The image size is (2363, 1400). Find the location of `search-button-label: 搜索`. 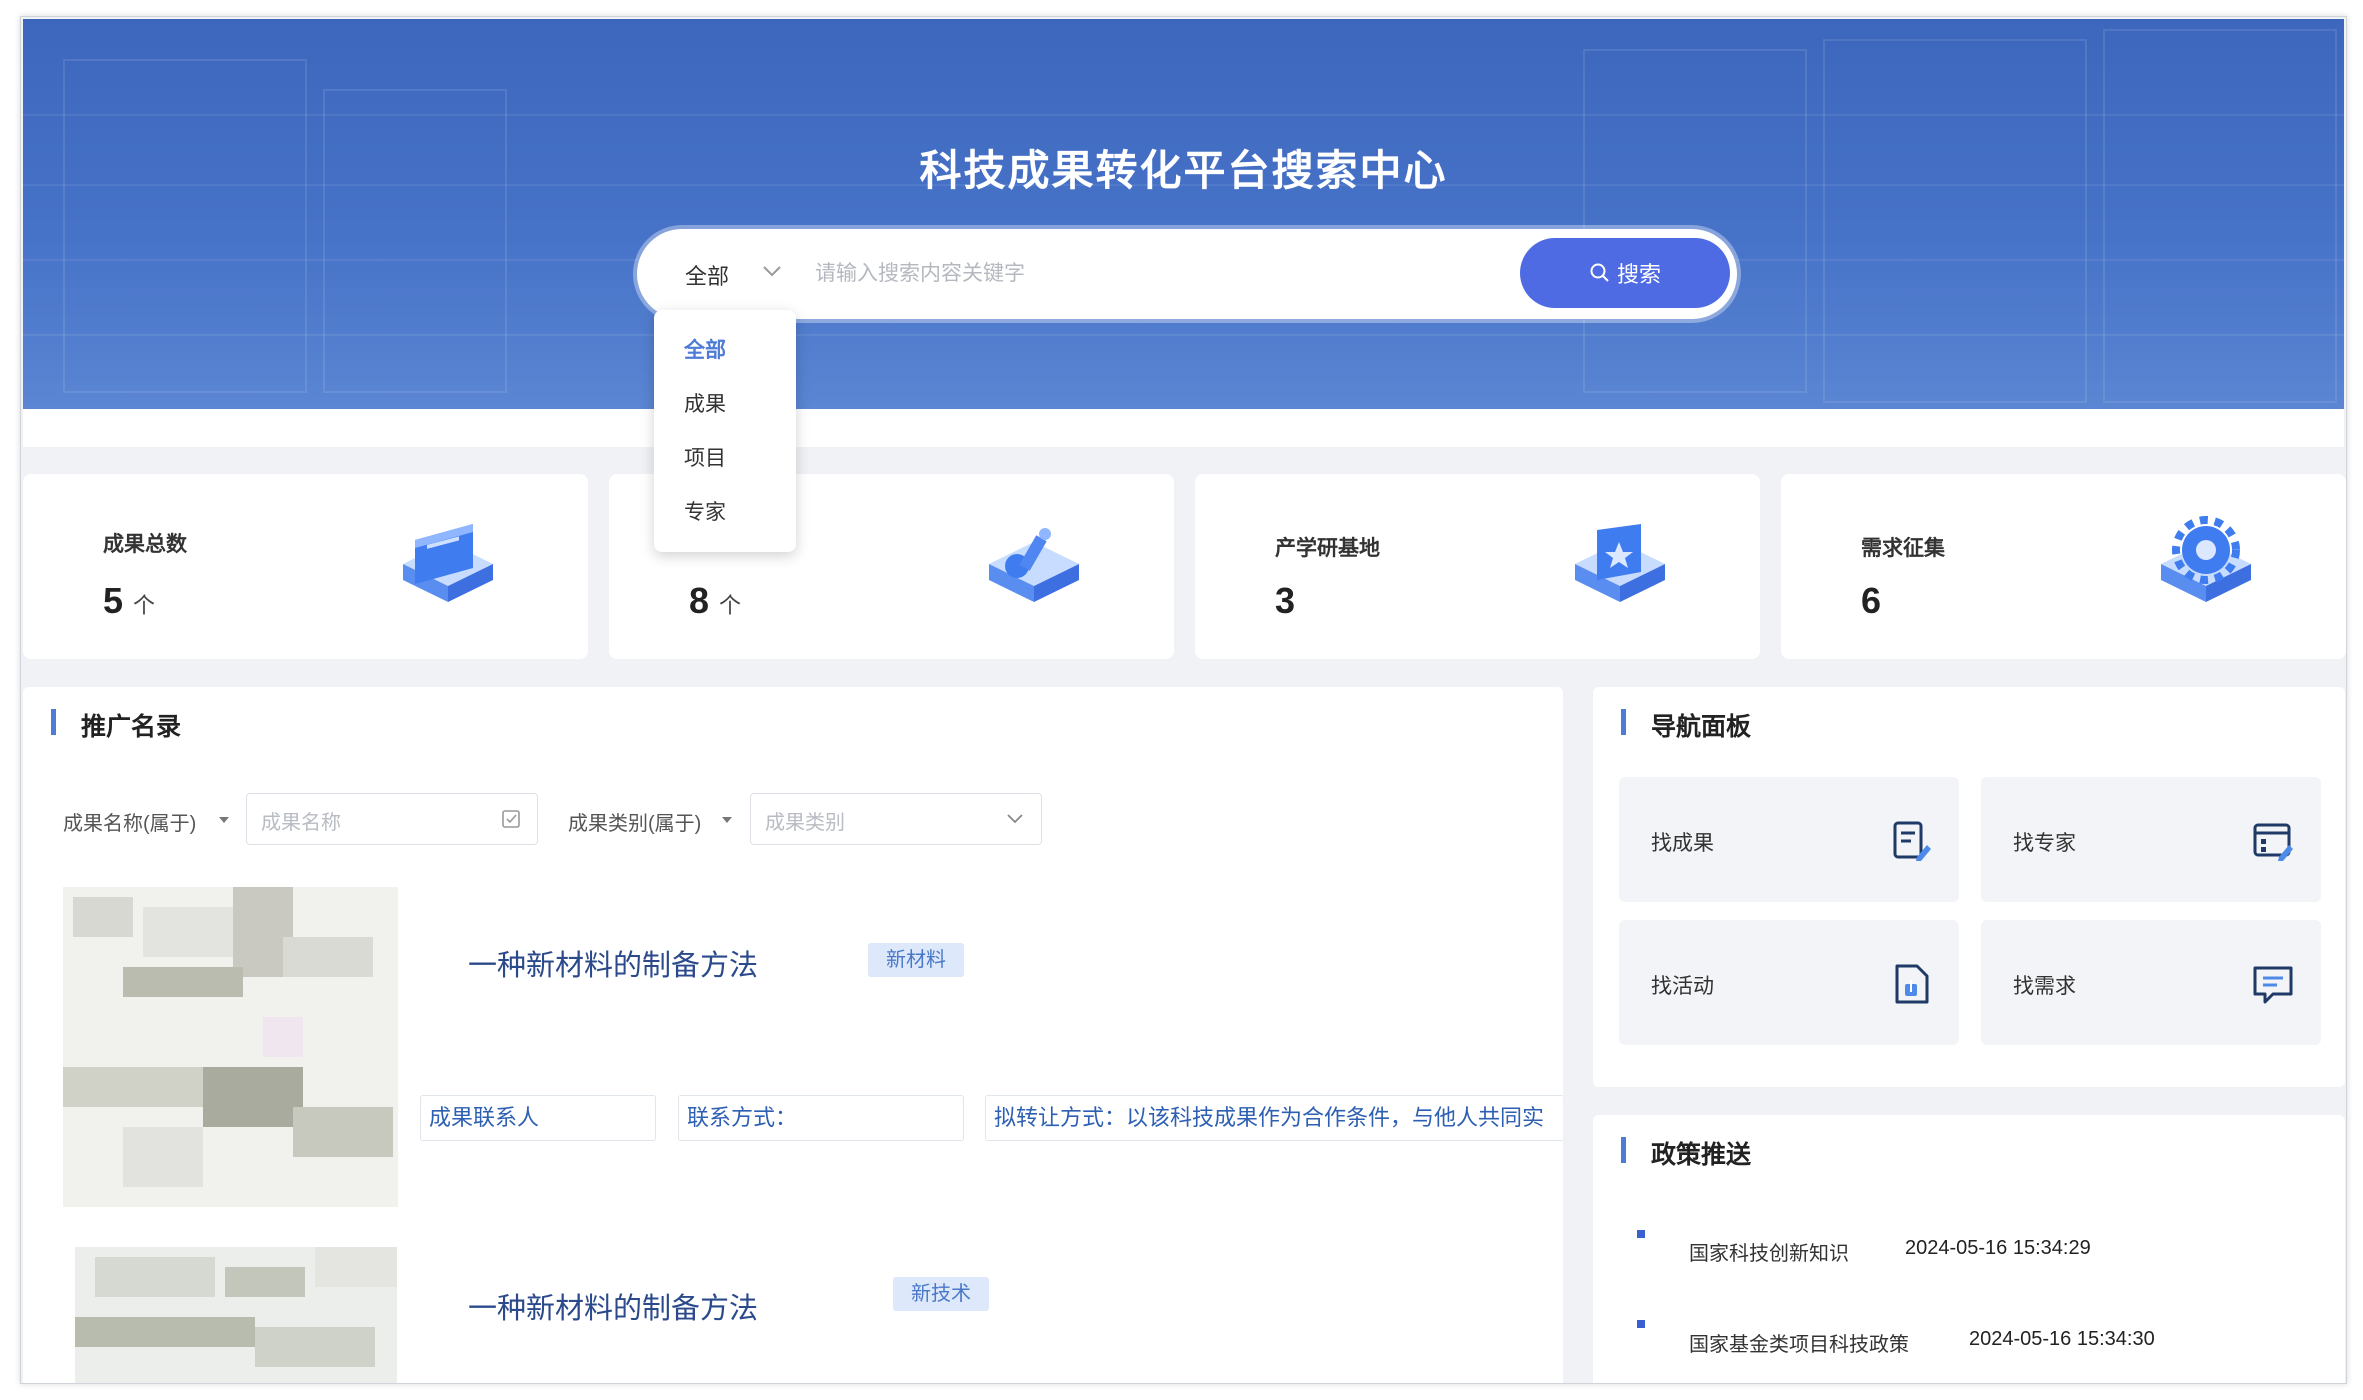

search-button-label: 搜索 is located at coordinates (1638, 274).